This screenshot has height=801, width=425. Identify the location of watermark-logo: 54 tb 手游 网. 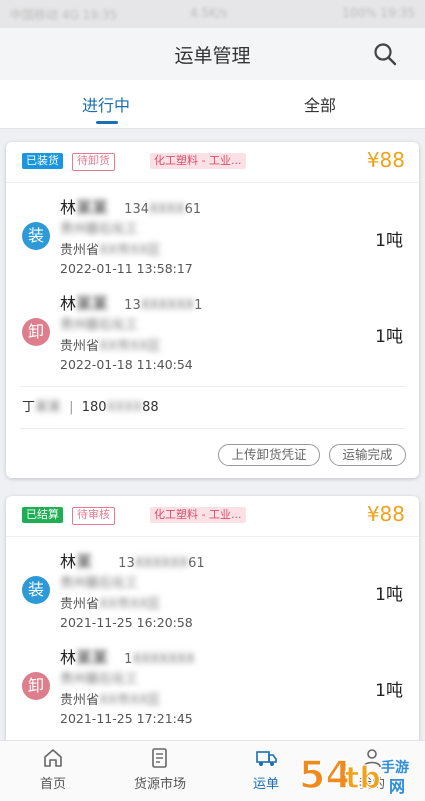
(353, 775).